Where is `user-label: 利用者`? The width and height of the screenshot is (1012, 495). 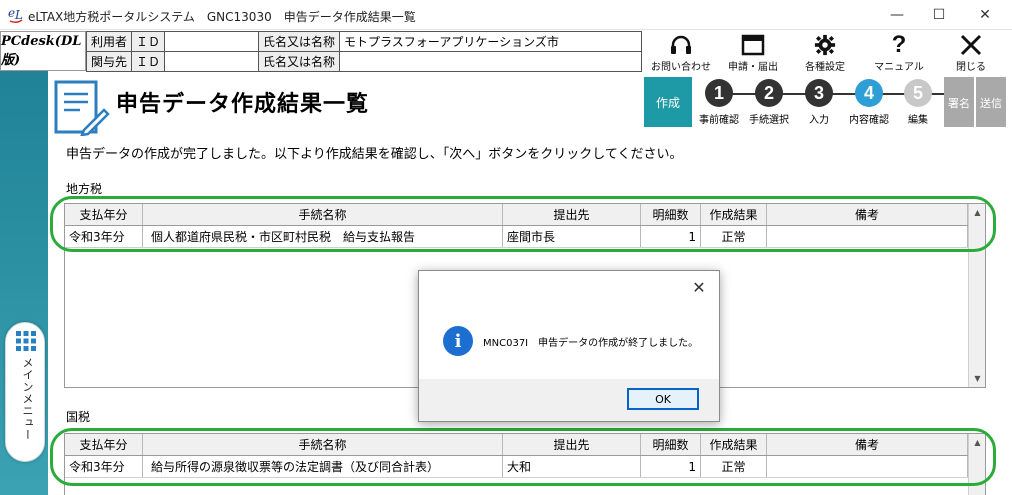 user-label: 利用者 is located at coordinates (109, 41).